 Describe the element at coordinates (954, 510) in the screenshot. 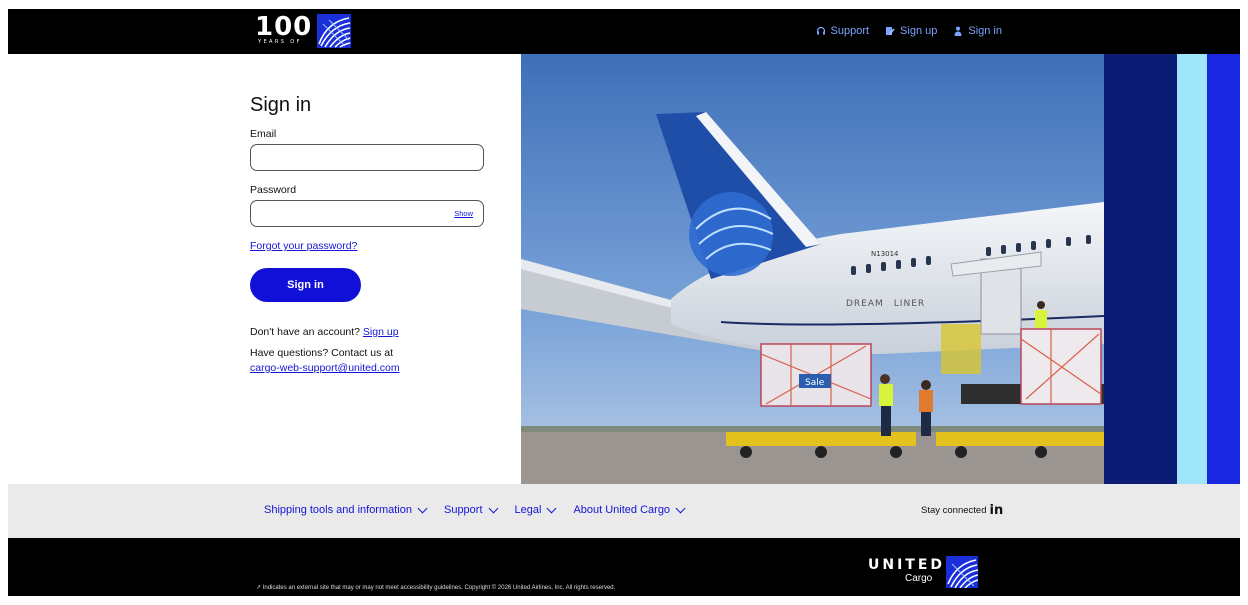

I see `stay-connected-label: Stay connected` at that location.